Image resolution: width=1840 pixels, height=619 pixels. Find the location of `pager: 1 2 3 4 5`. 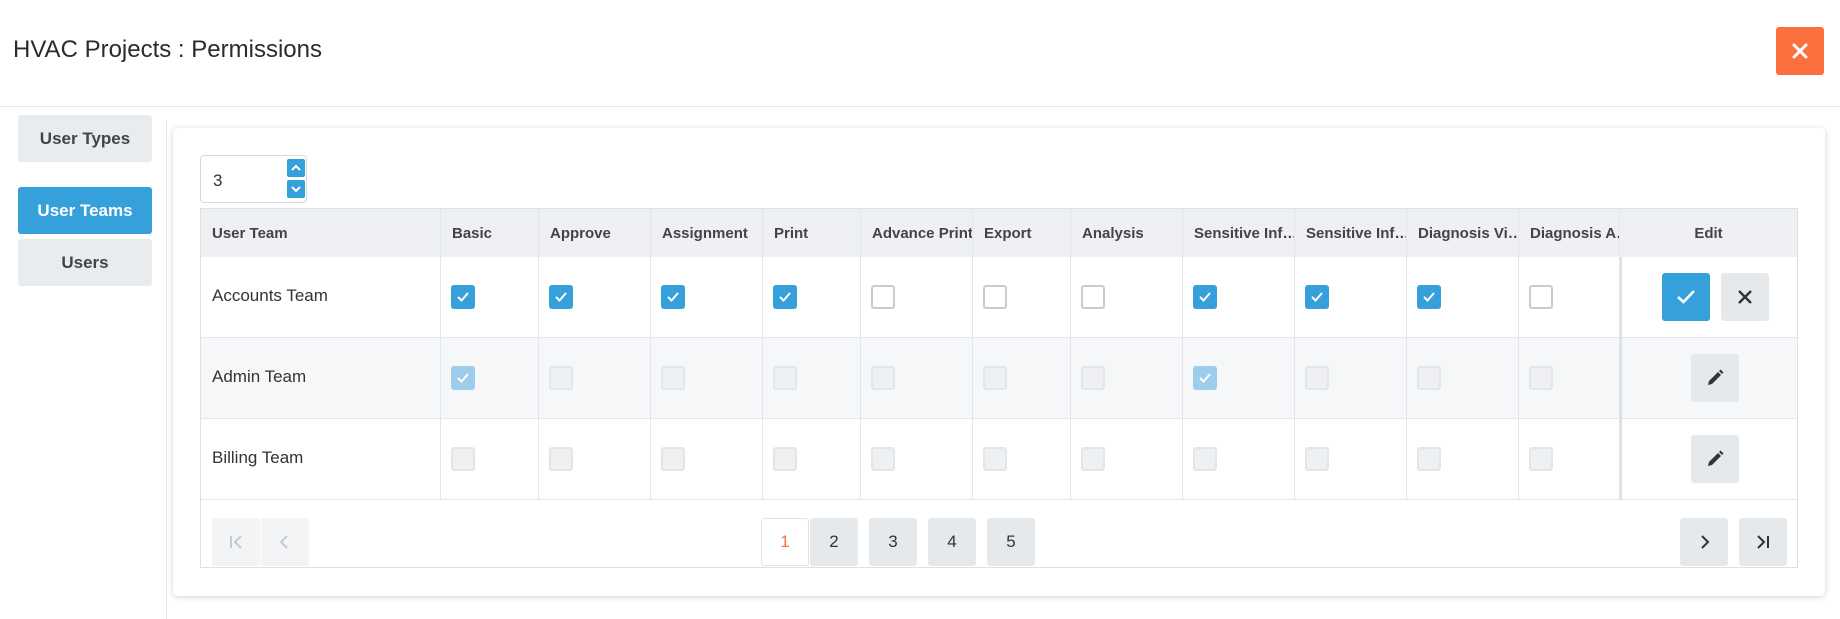

pager: 1 2 3 4 5 is located at coordinates (999, 538).